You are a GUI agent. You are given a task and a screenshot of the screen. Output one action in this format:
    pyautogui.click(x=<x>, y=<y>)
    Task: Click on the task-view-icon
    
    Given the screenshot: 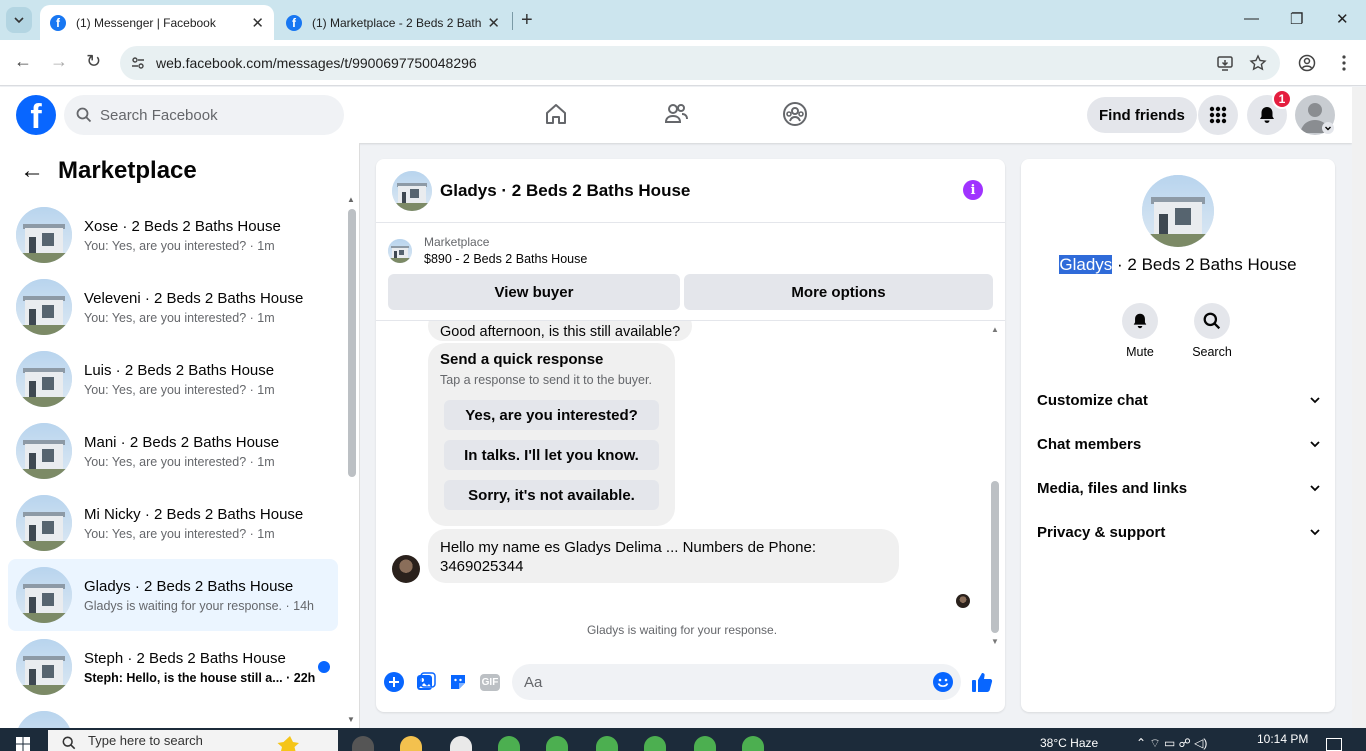 What is the action you would take?
    pyautogui.click(x=363, y=743)
    